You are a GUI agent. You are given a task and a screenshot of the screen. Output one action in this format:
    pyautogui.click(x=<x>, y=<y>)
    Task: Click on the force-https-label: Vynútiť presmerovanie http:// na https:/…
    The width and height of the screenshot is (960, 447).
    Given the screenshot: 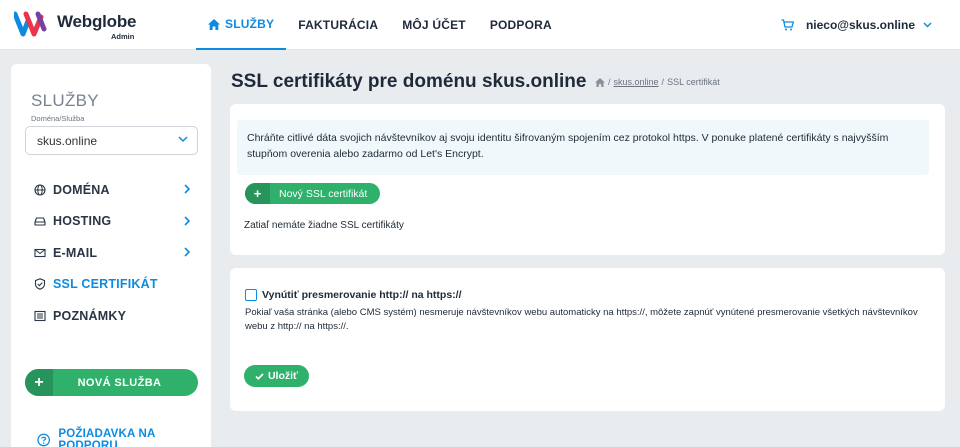 What is the action you would take?
    pyautogui.click(x=362, y=295)
    